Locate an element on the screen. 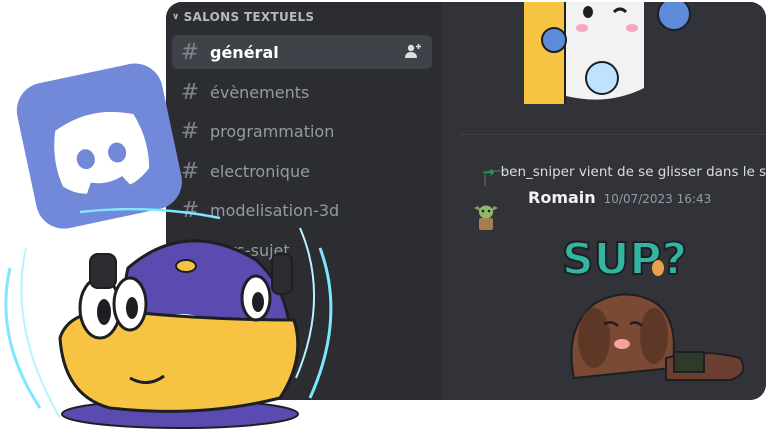 This screenshot has height=440, width=768. message-divider is located at coordinates (613, 134).